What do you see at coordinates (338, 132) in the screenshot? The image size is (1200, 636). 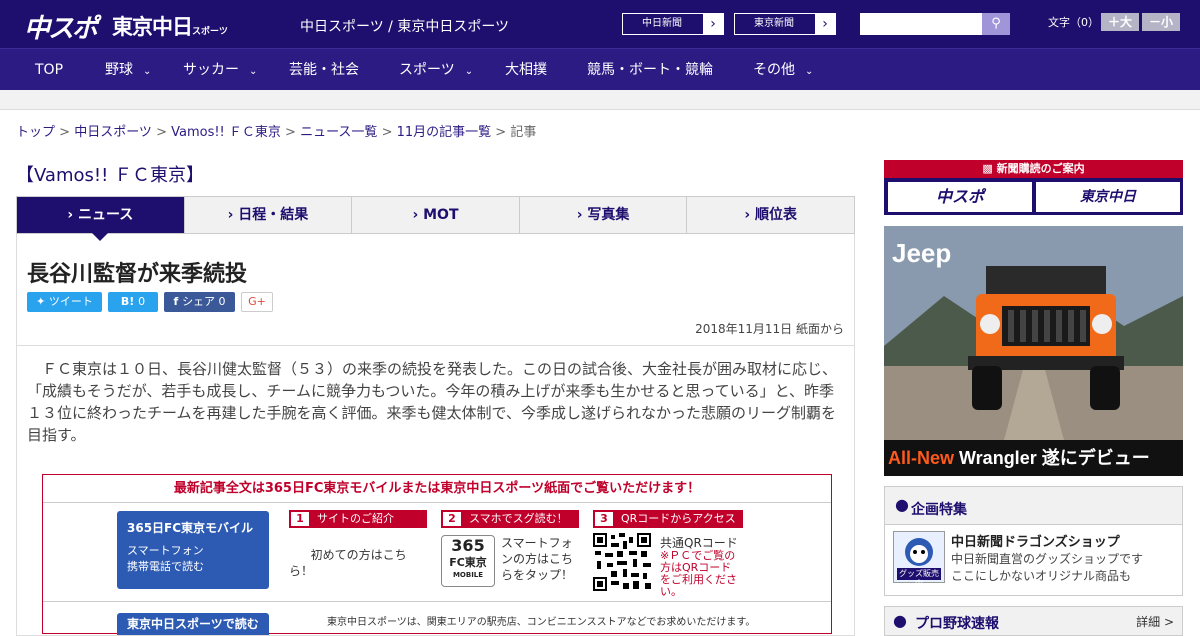 I see `breadcrumb-news-list: ニュース一覧` at bounding box center [338, 132].